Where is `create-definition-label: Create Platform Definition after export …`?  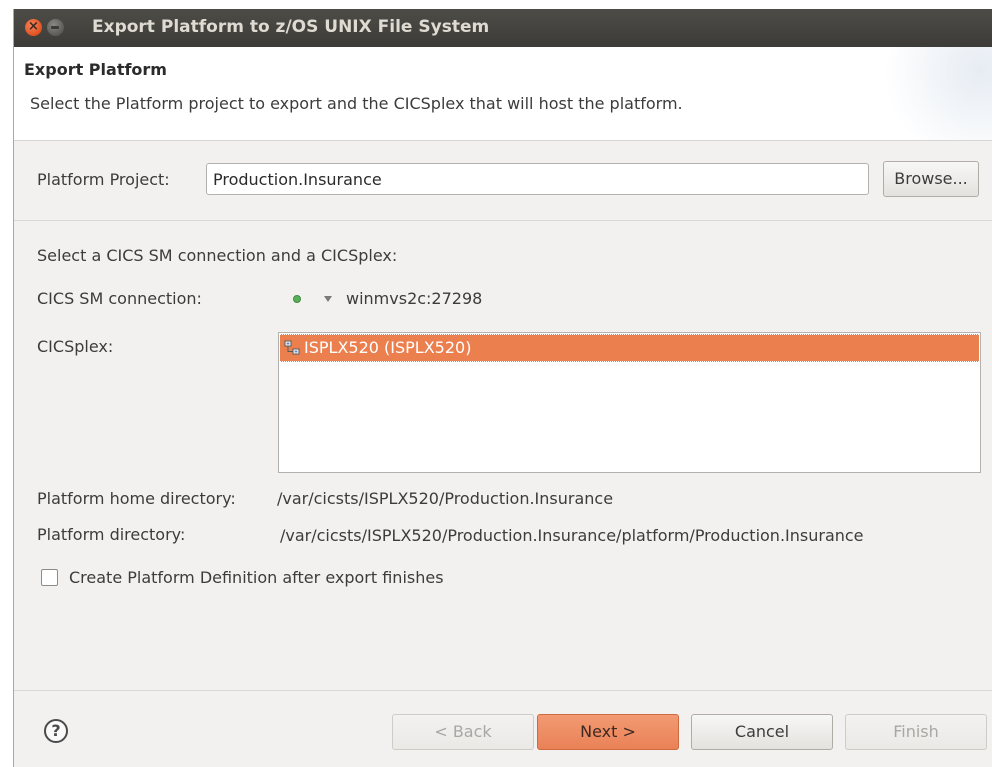 create-definition-label: Create Platform Definition after export … is located at coordinates (256, 577).